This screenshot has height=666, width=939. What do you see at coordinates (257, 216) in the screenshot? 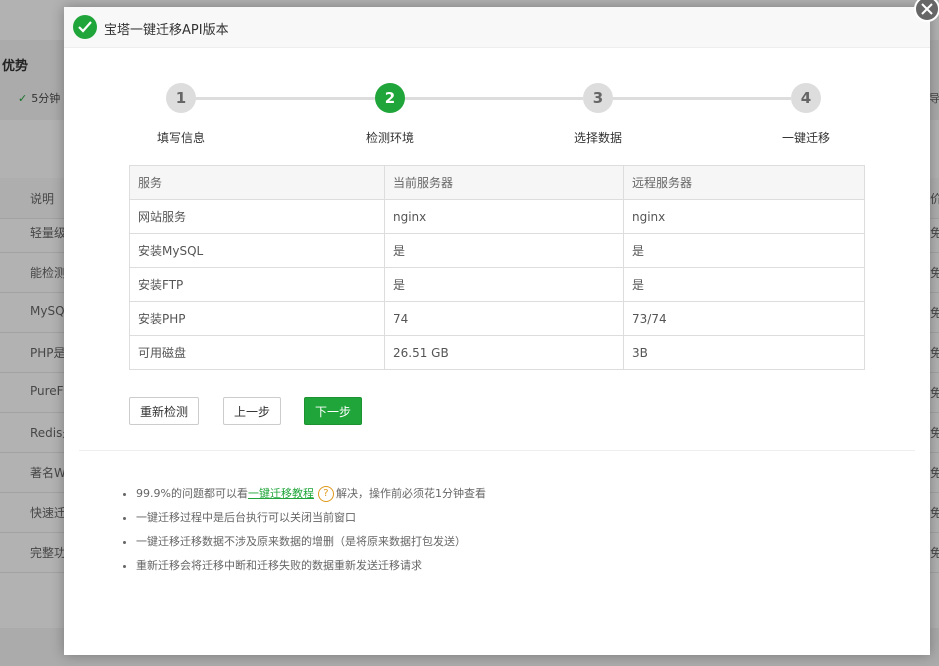
I see `cell-service: 网站服务` at bounding box center [257, 216].